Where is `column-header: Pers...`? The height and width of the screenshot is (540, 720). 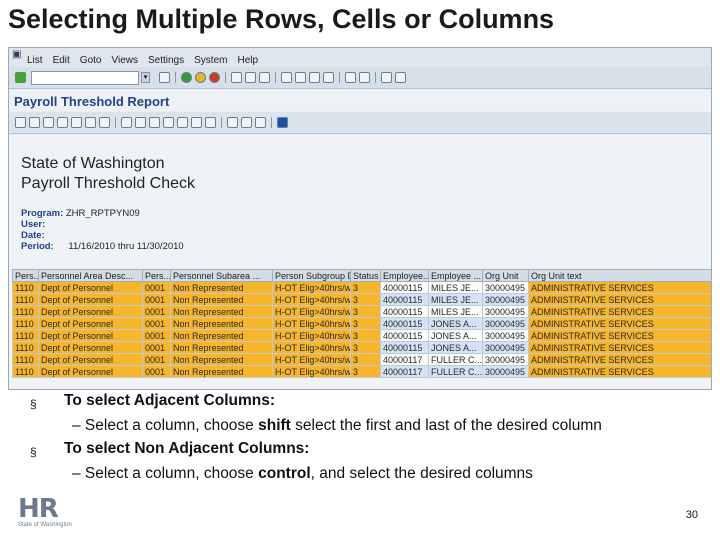 column-header: Pers... is located at coordinates (156, 275).